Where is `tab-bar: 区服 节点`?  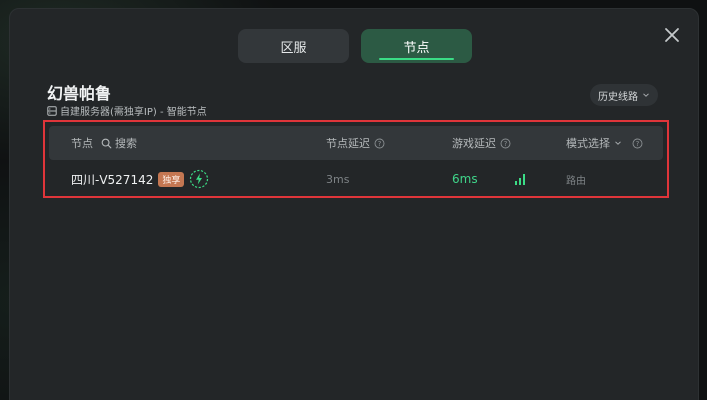 tab-bar: 区服 节点 is located at coordinates (355, 46).